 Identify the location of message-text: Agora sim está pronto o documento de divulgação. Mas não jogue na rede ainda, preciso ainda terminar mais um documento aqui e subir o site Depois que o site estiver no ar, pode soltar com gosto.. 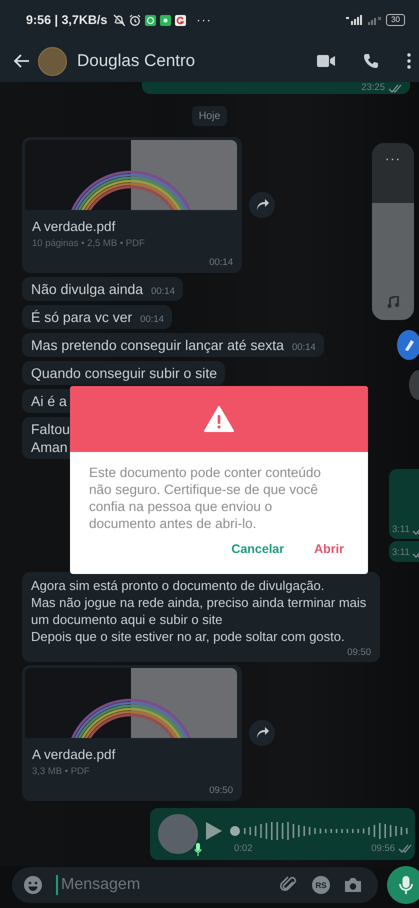
(199, 611).